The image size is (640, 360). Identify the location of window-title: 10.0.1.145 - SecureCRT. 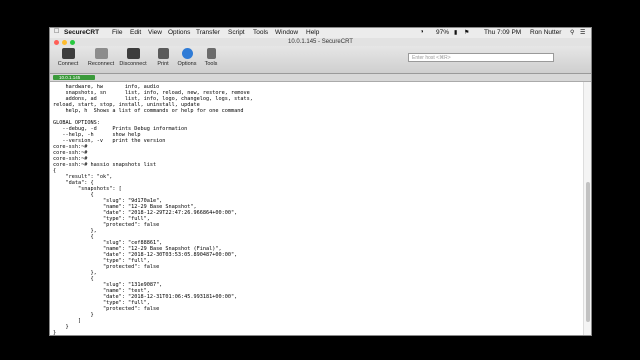
(320, 42).